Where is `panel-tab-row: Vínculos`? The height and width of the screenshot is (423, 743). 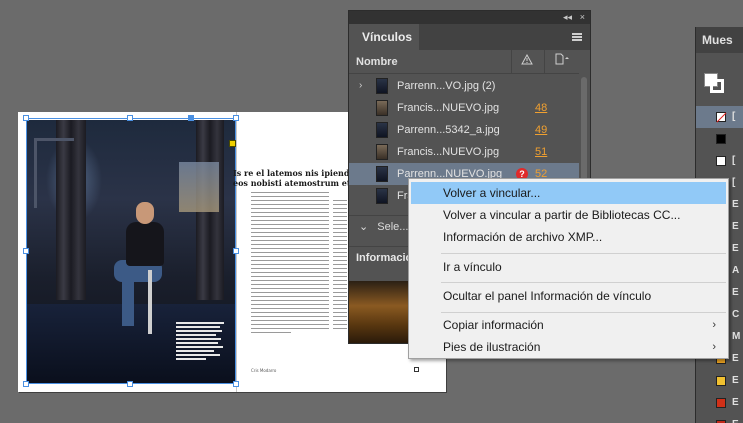 panel-tab-row: Vínculos is located at coordinates (469, 37).